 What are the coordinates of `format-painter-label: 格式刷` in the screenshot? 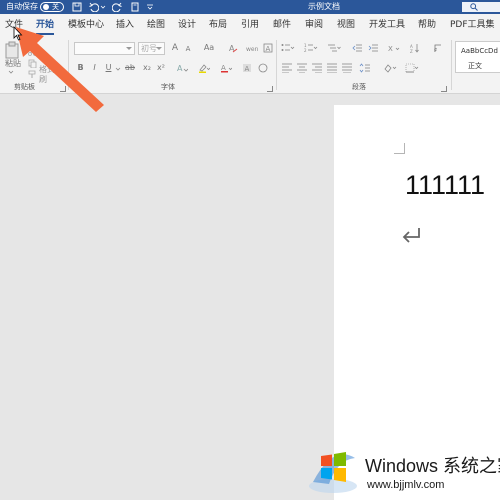 It's located at (50, 74).